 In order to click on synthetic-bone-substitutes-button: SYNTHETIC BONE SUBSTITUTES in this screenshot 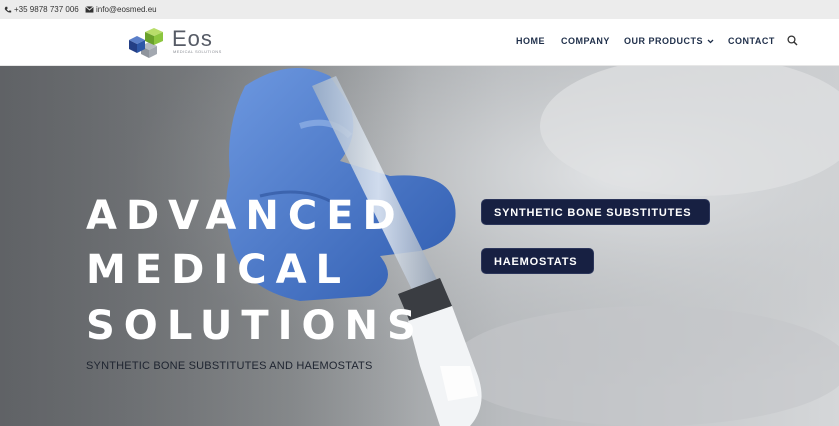, I will do `click(595, 212)`.